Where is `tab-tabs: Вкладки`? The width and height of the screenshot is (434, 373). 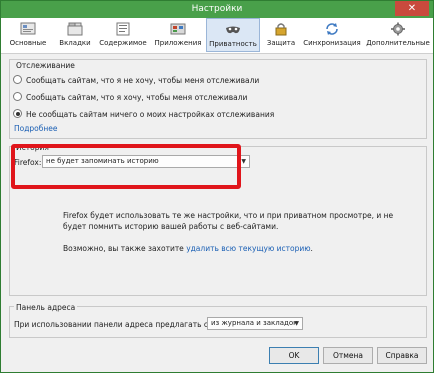 tab-tabs: Вкладки is located at coordinates (75, 35).